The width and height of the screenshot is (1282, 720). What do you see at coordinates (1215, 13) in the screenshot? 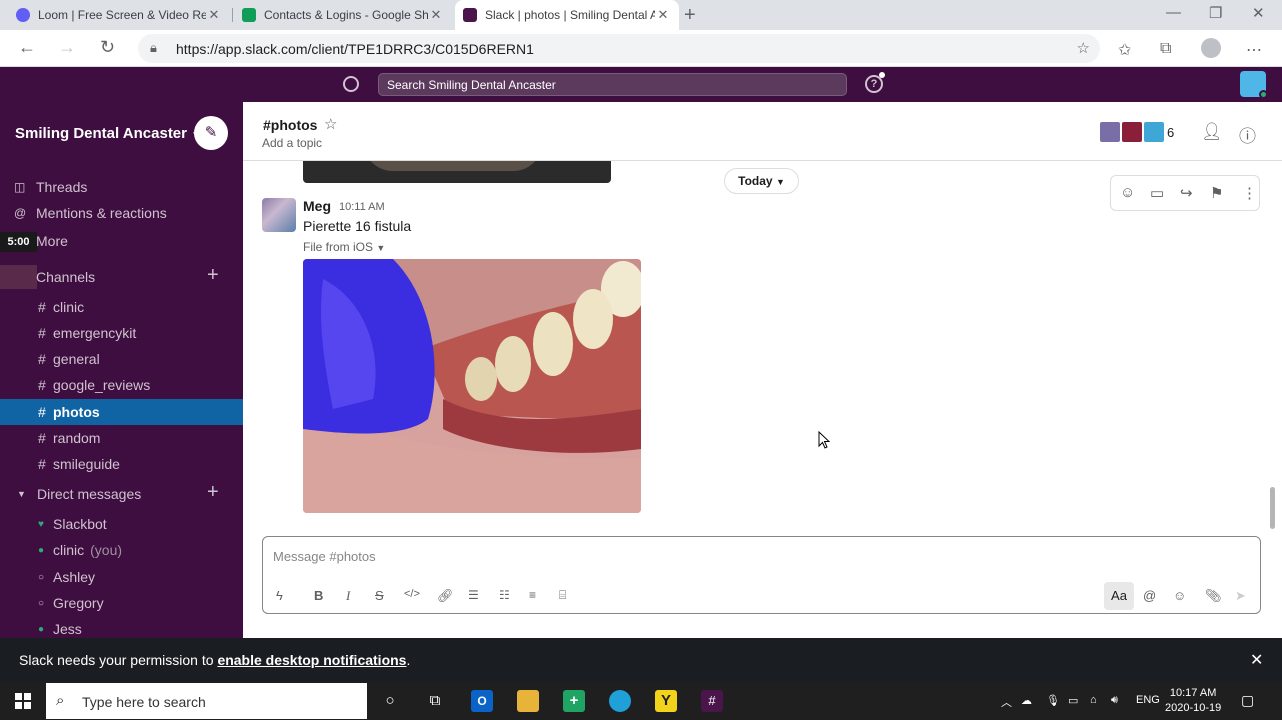
I see `restore-icon: ❐` at bounding box center [1215, 13].